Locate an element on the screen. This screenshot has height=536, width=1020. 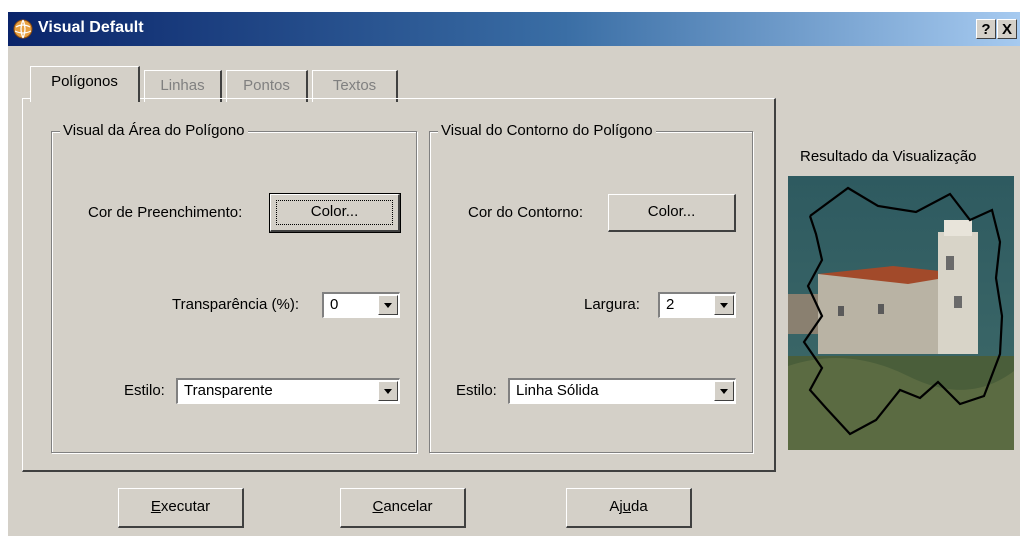
cancel-button: Cancelar is located at coordinates (403, 508).